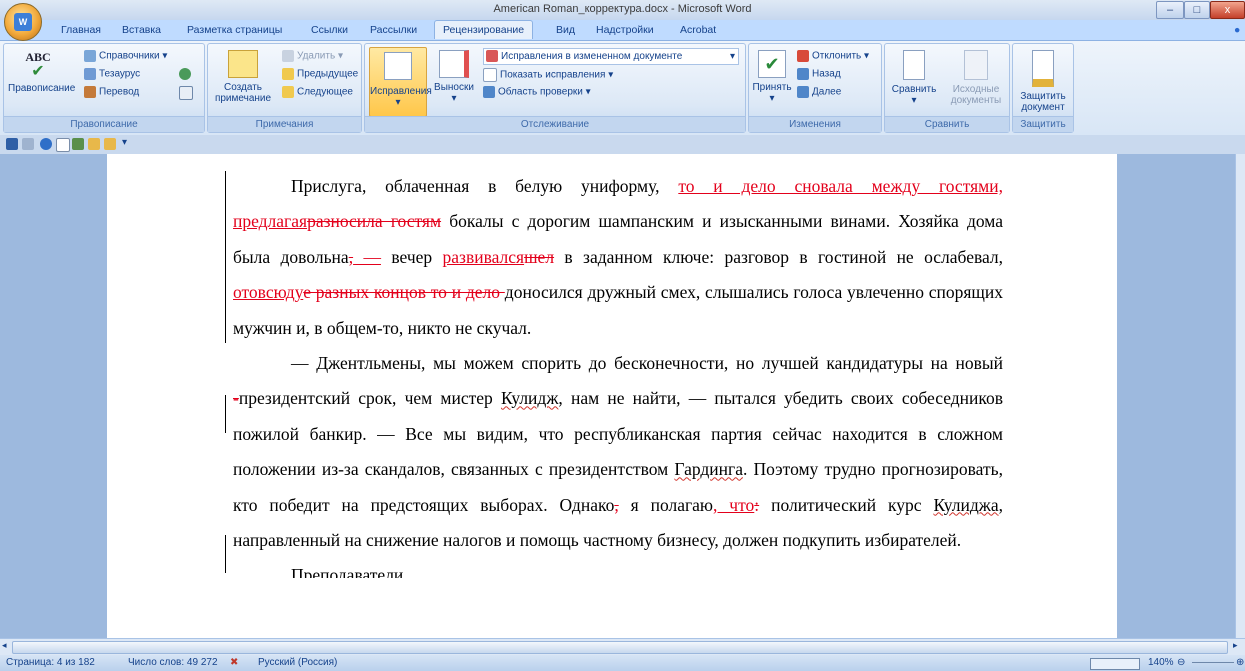 The height and width of the screenshot is (671, 1245). Describe the element at coordinates (46, 144) in the screenshot. I see `redo-icon` at that location.